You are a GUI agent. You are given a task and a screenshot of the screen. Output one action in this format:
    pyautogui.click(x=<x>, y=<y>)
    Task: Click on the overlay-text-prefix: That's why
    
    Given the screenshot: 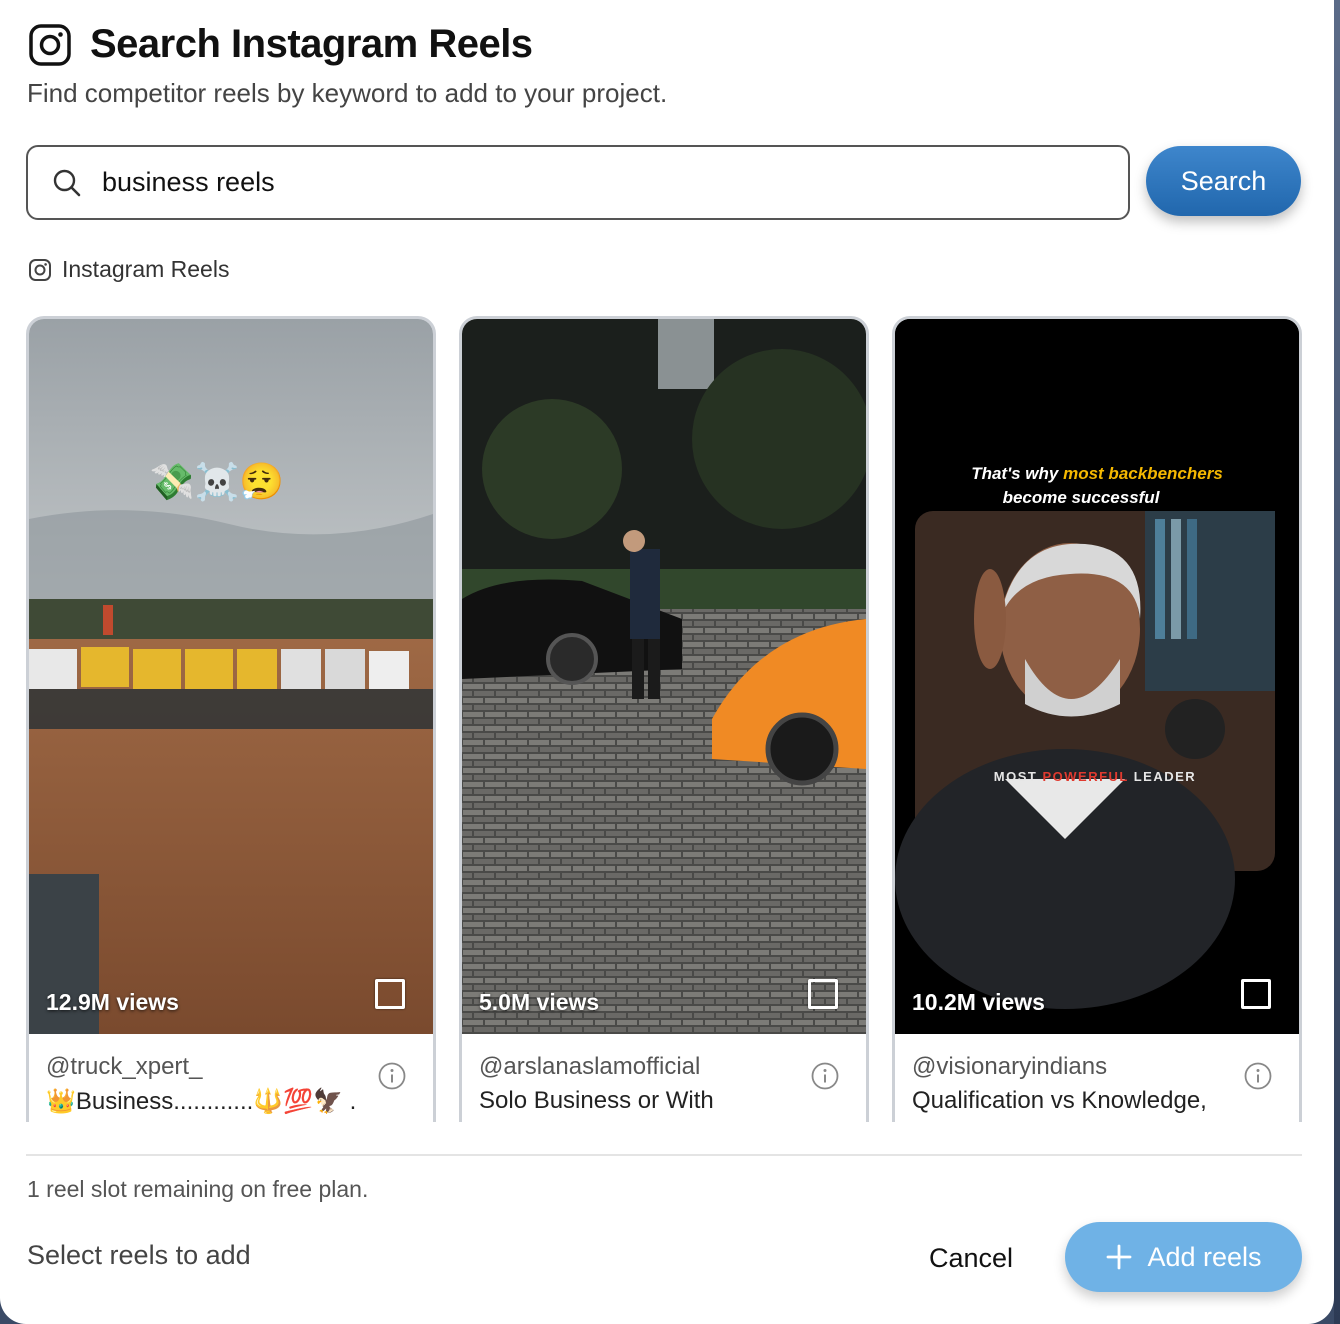 What is the action you would take?
    pyautogui.click(x=1017, y=473)
    